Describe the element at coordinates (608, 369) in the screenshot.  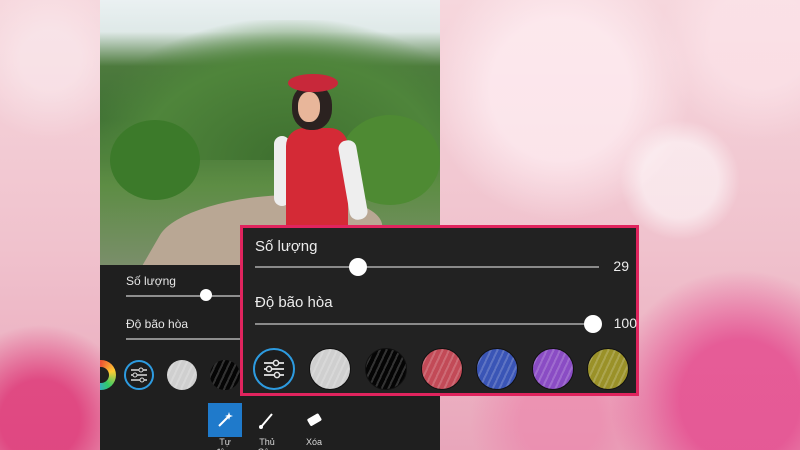
I see `olive-swatch` at that location.